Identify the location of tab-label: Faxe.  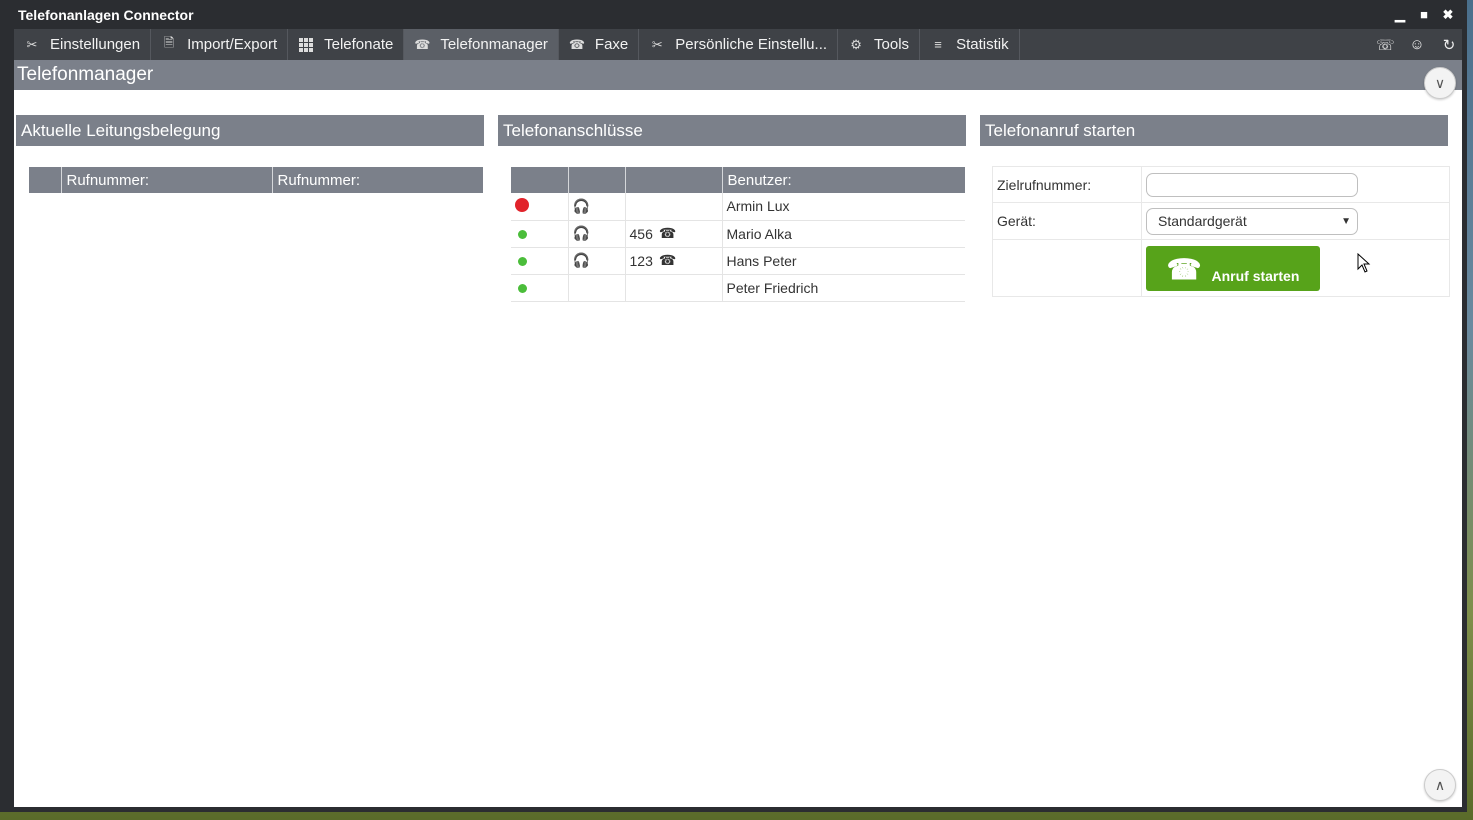
(611, 44).